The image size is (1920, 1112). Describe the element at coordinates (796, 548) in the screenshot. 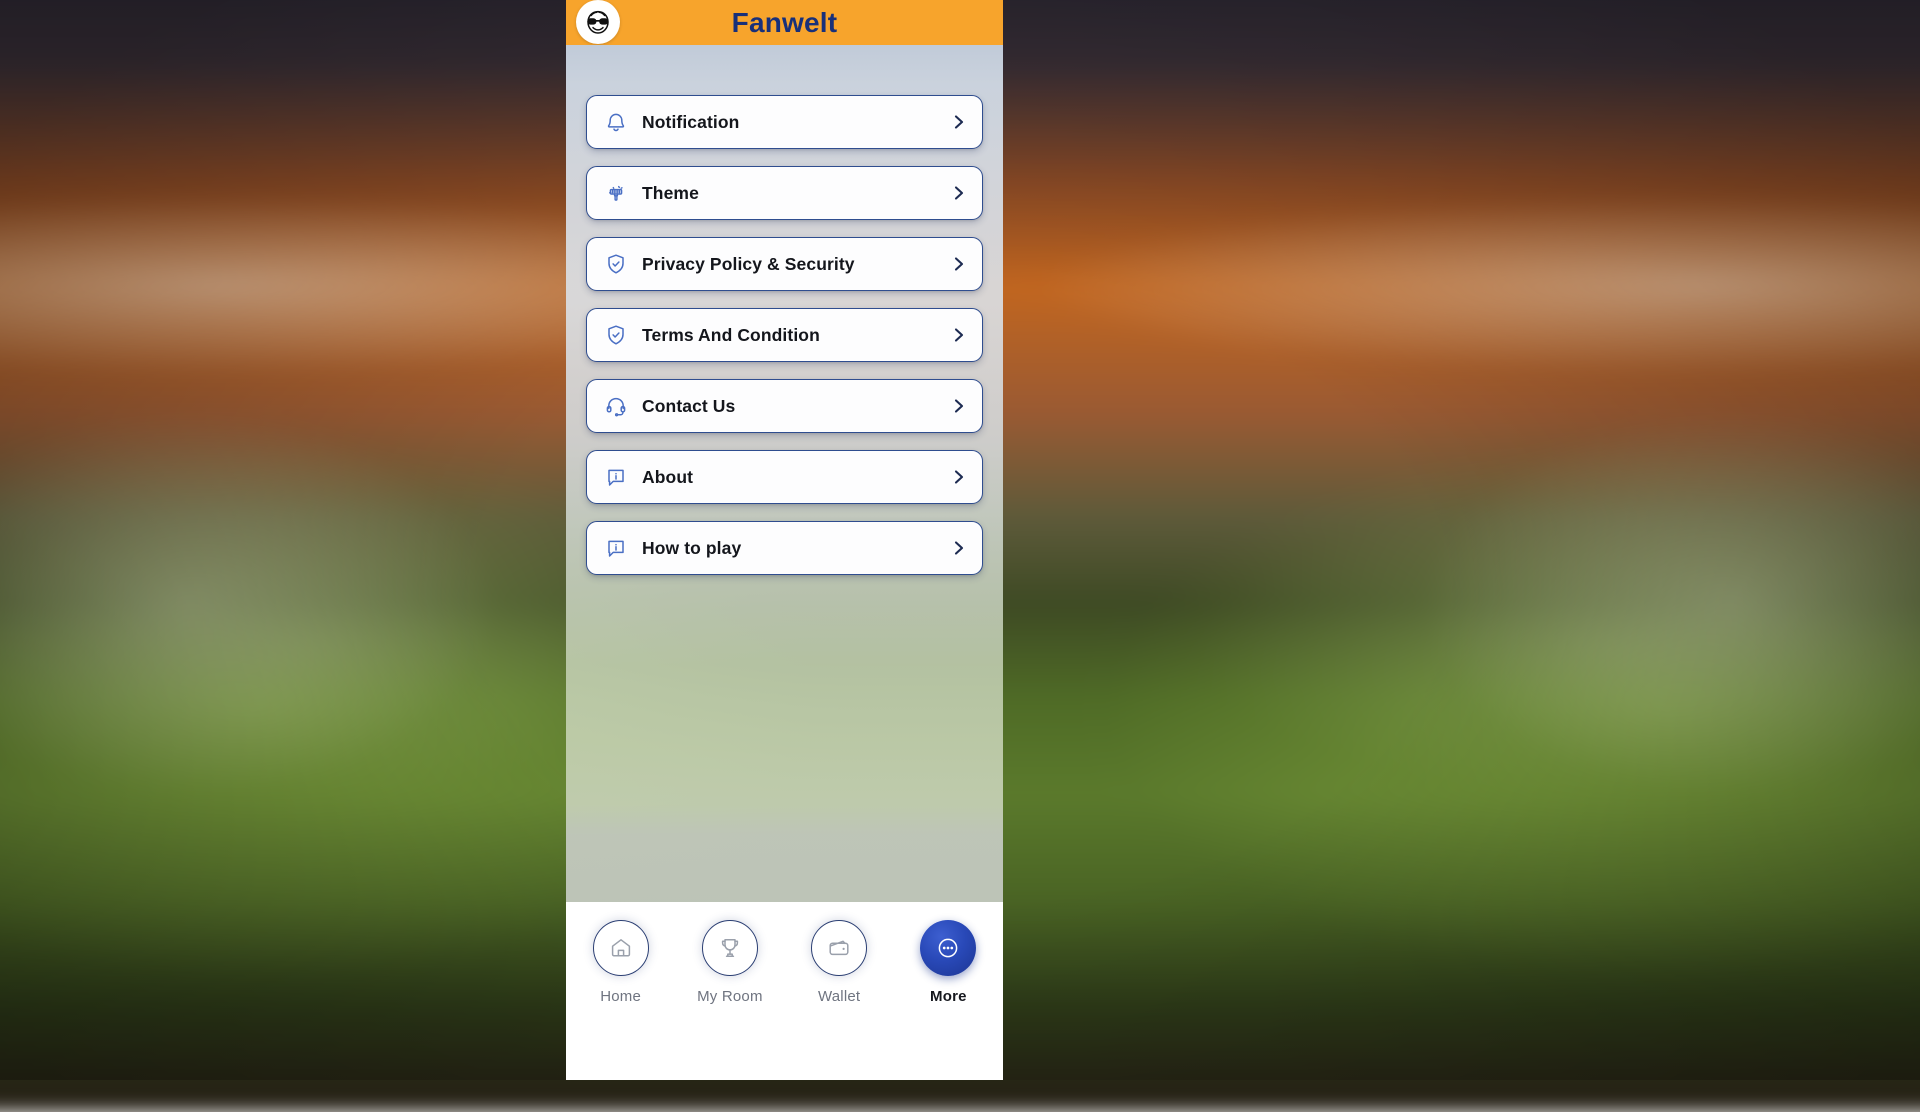

I see `menu-item-label: How to play` at that location.